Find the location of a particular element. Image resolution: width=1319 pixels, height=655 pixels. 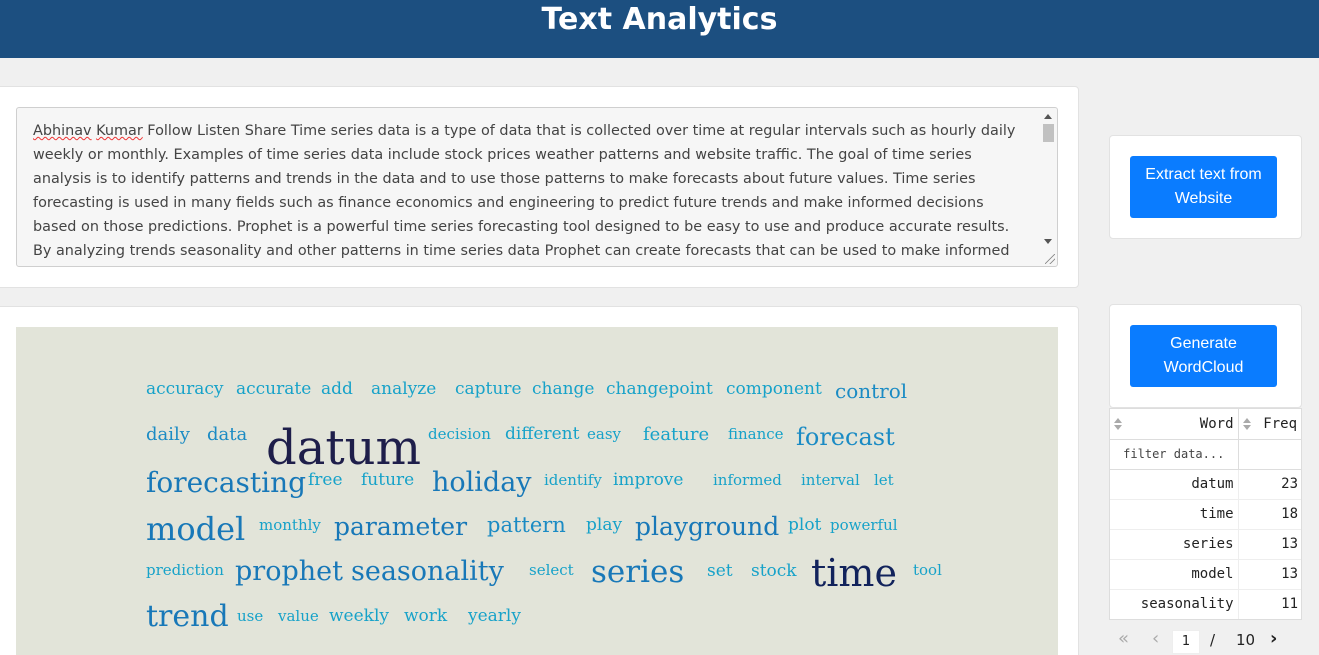

wordcloud-word: time is located at coordinates (854, 573).